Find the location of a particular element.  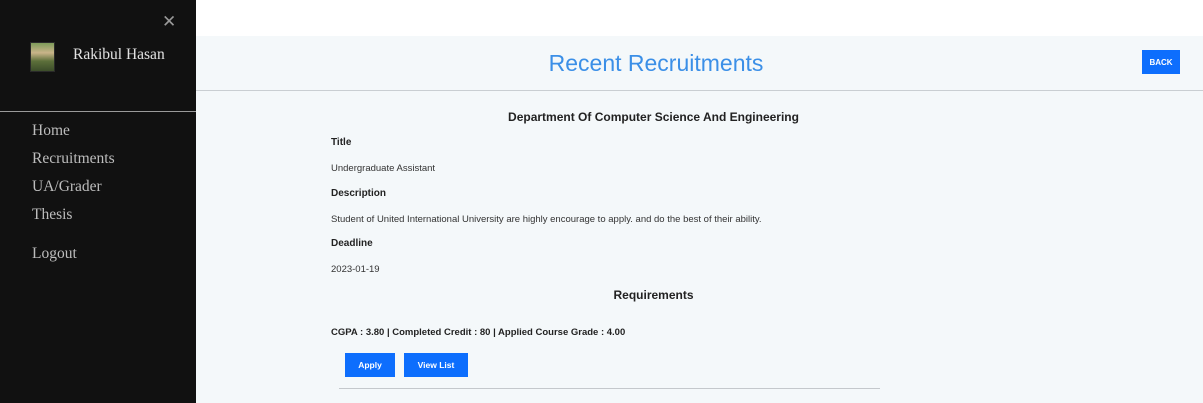

sidebar-item-ua-grader: UA/Grader is located at coordinates (67, 187).